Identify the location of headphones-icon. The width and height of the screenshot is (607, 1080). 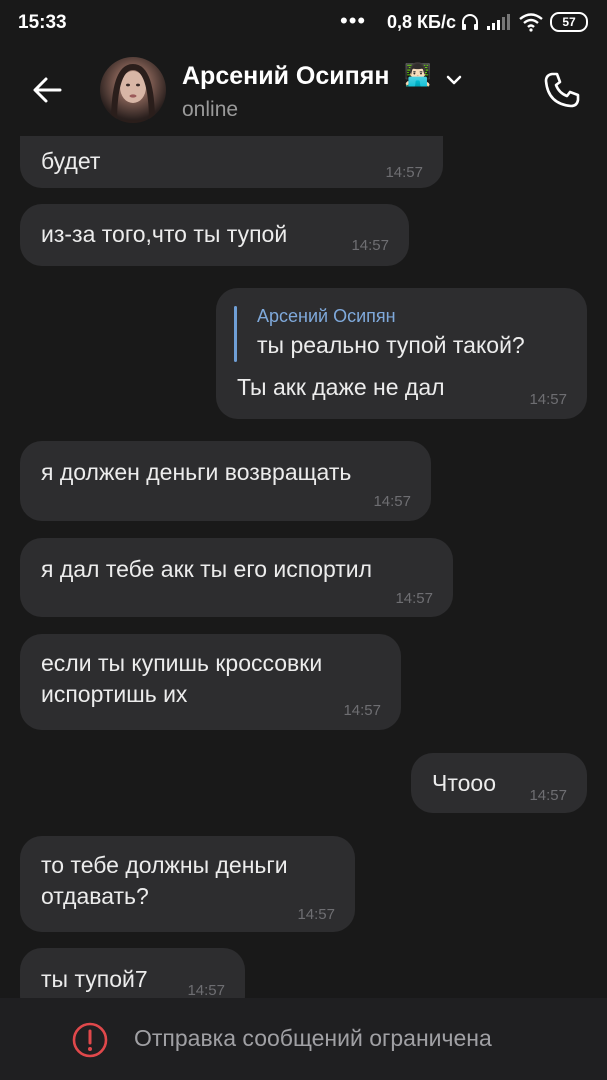
(470, 22).